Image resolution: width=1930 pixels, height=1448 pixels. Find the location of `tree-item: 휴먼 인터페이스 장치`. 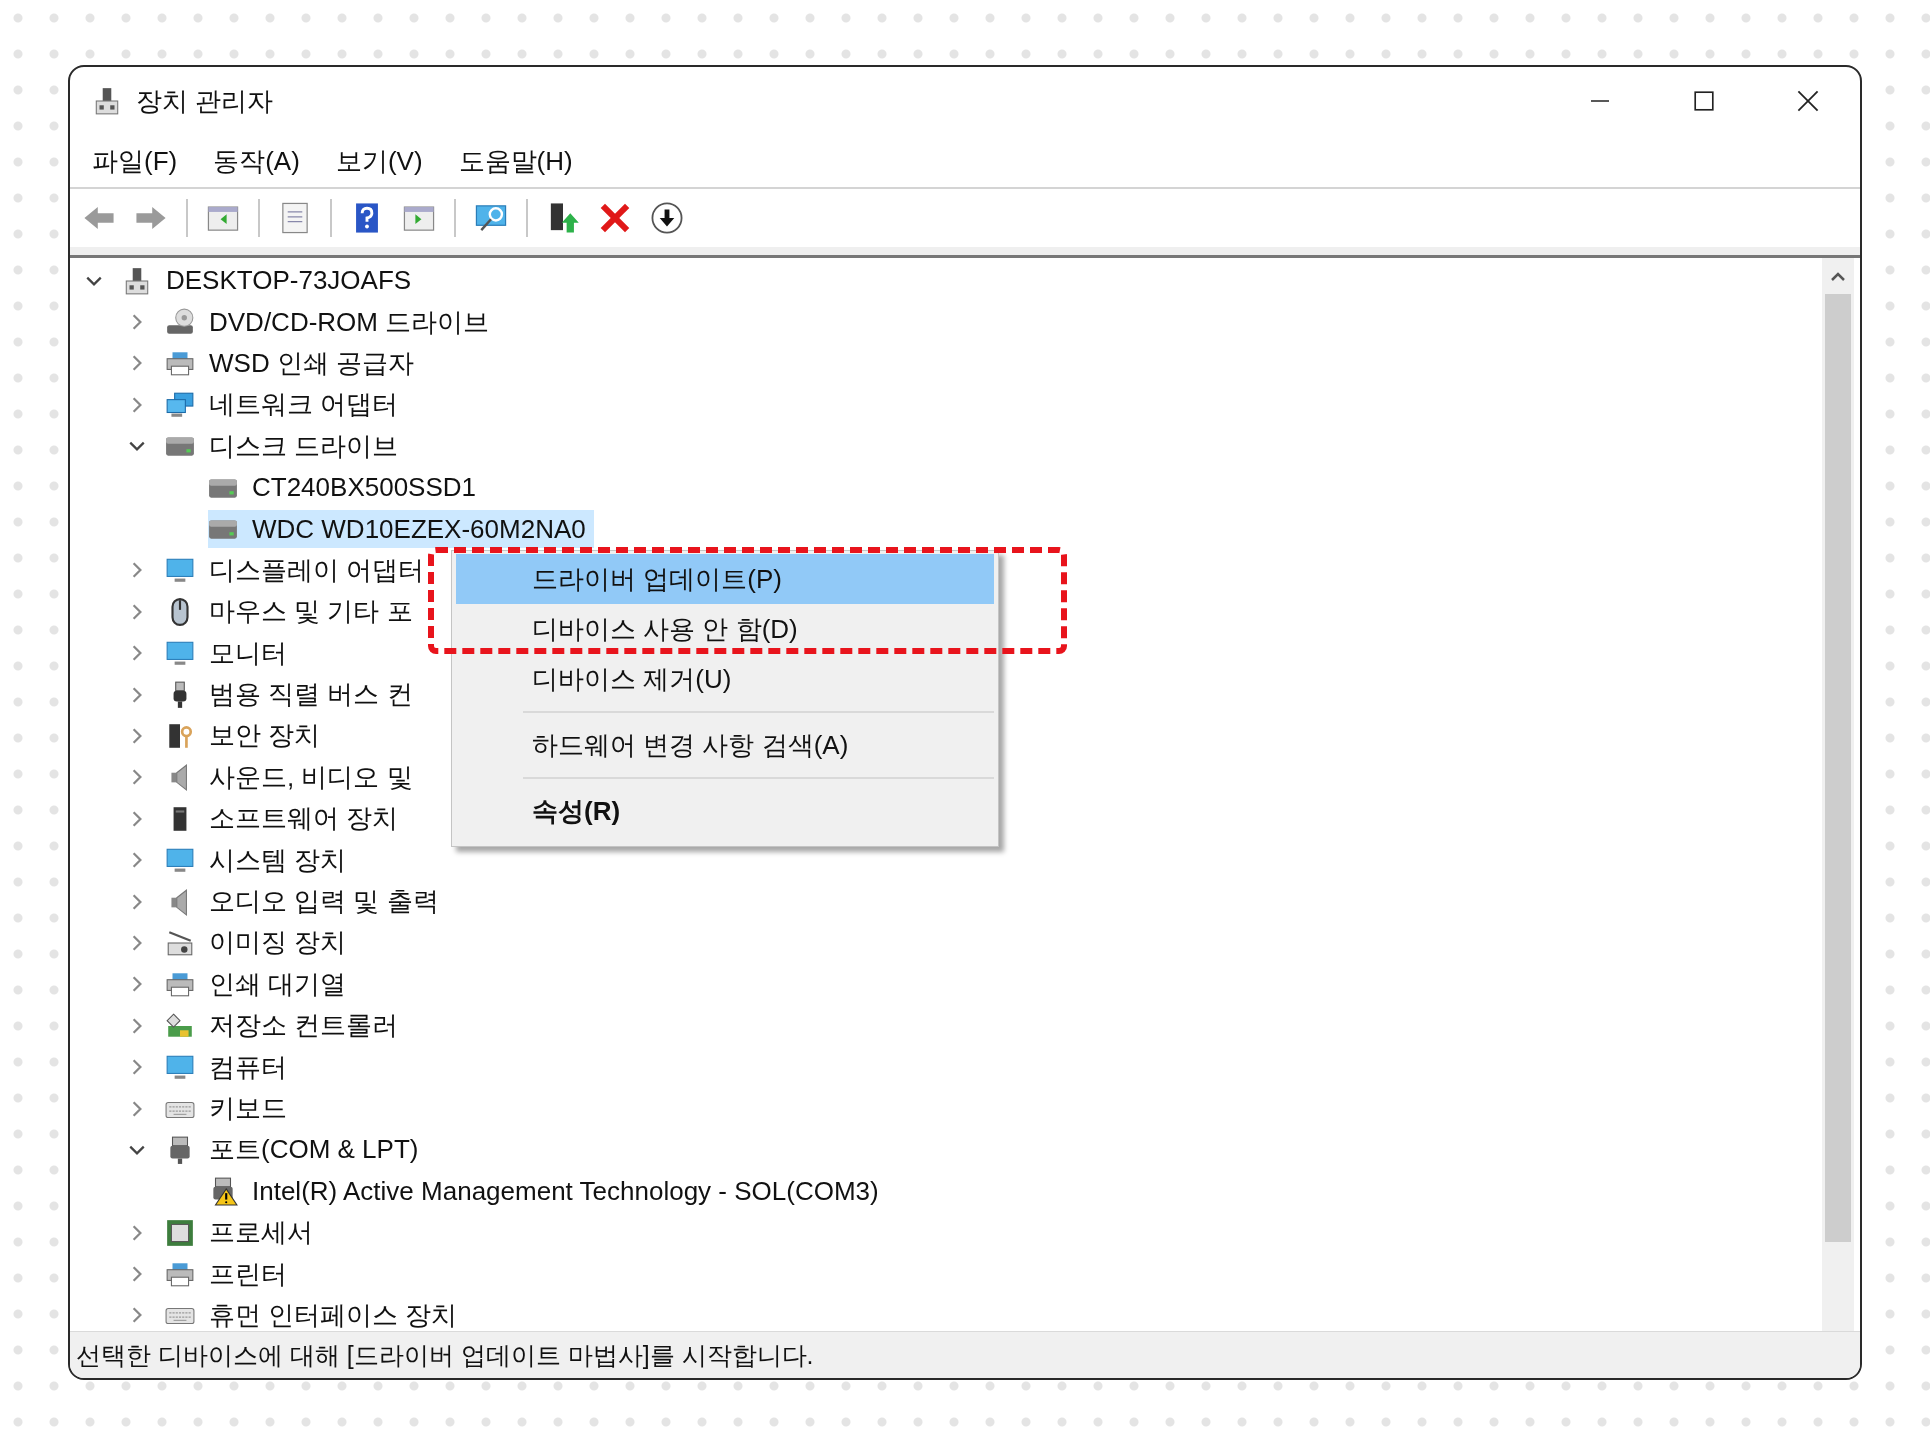

tree-item: 휴먼 인터페이스 장치 is located at coordinates (315, 1313).